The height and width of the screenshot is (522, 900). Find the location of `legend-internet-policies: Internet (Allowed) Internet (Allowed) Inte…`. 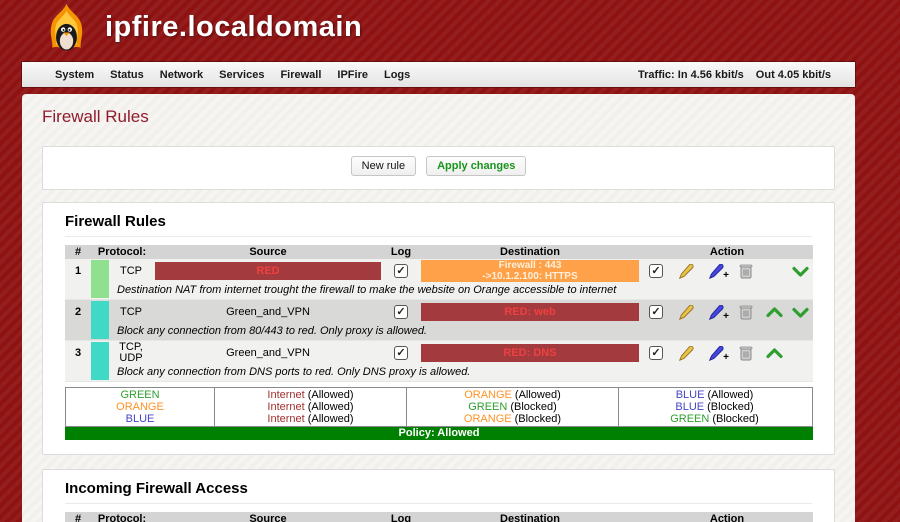

legend-internet-policies: Internet (Allowed) Internet (Allowed) Inte… is located at coordinates (310, 407).